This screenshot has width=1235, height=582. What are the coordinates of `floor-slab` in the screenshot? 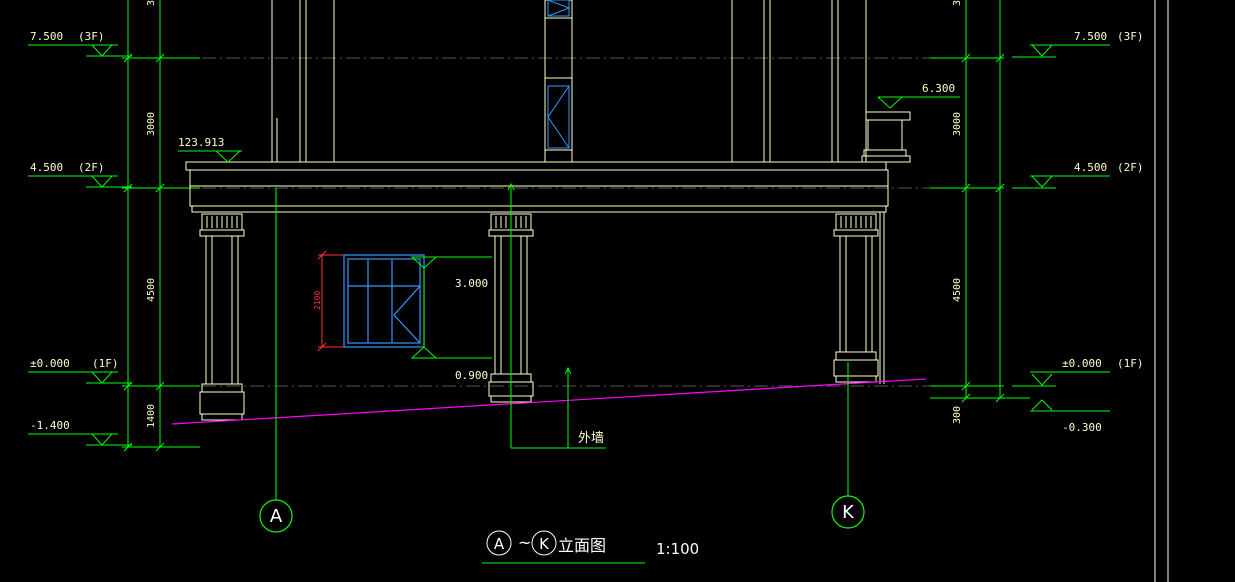 It's located at (537, 187).